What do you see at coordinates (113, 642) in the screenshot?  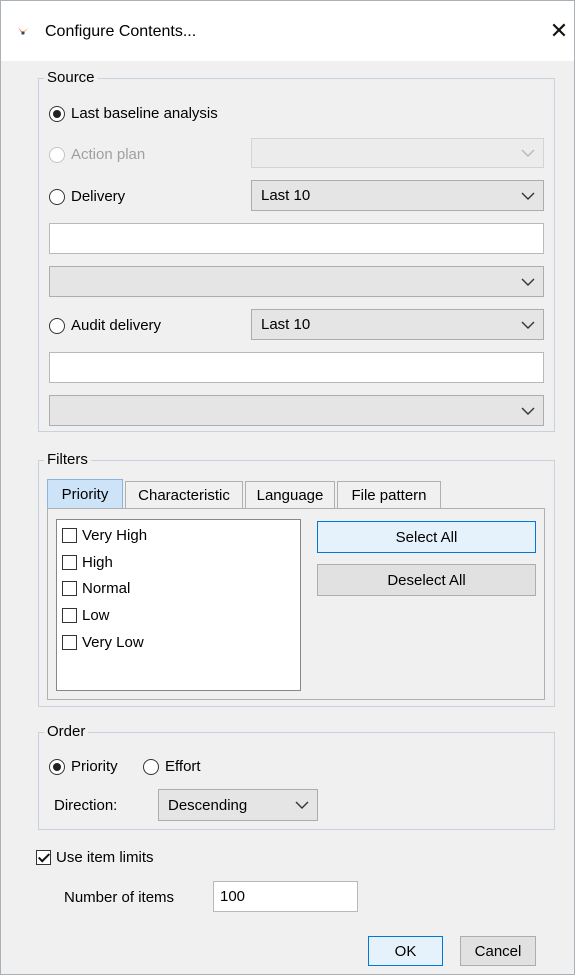 I see `priority-item-label: Very Low` at bounding box center [113, 642].